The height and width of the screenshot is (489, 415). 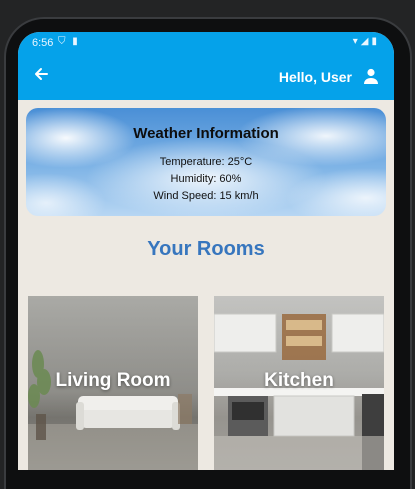 What do you see at coordinates (113, 380) in the screenshot?
I see `room-label-living-room: Living Room` at bounding box center [113, 380].